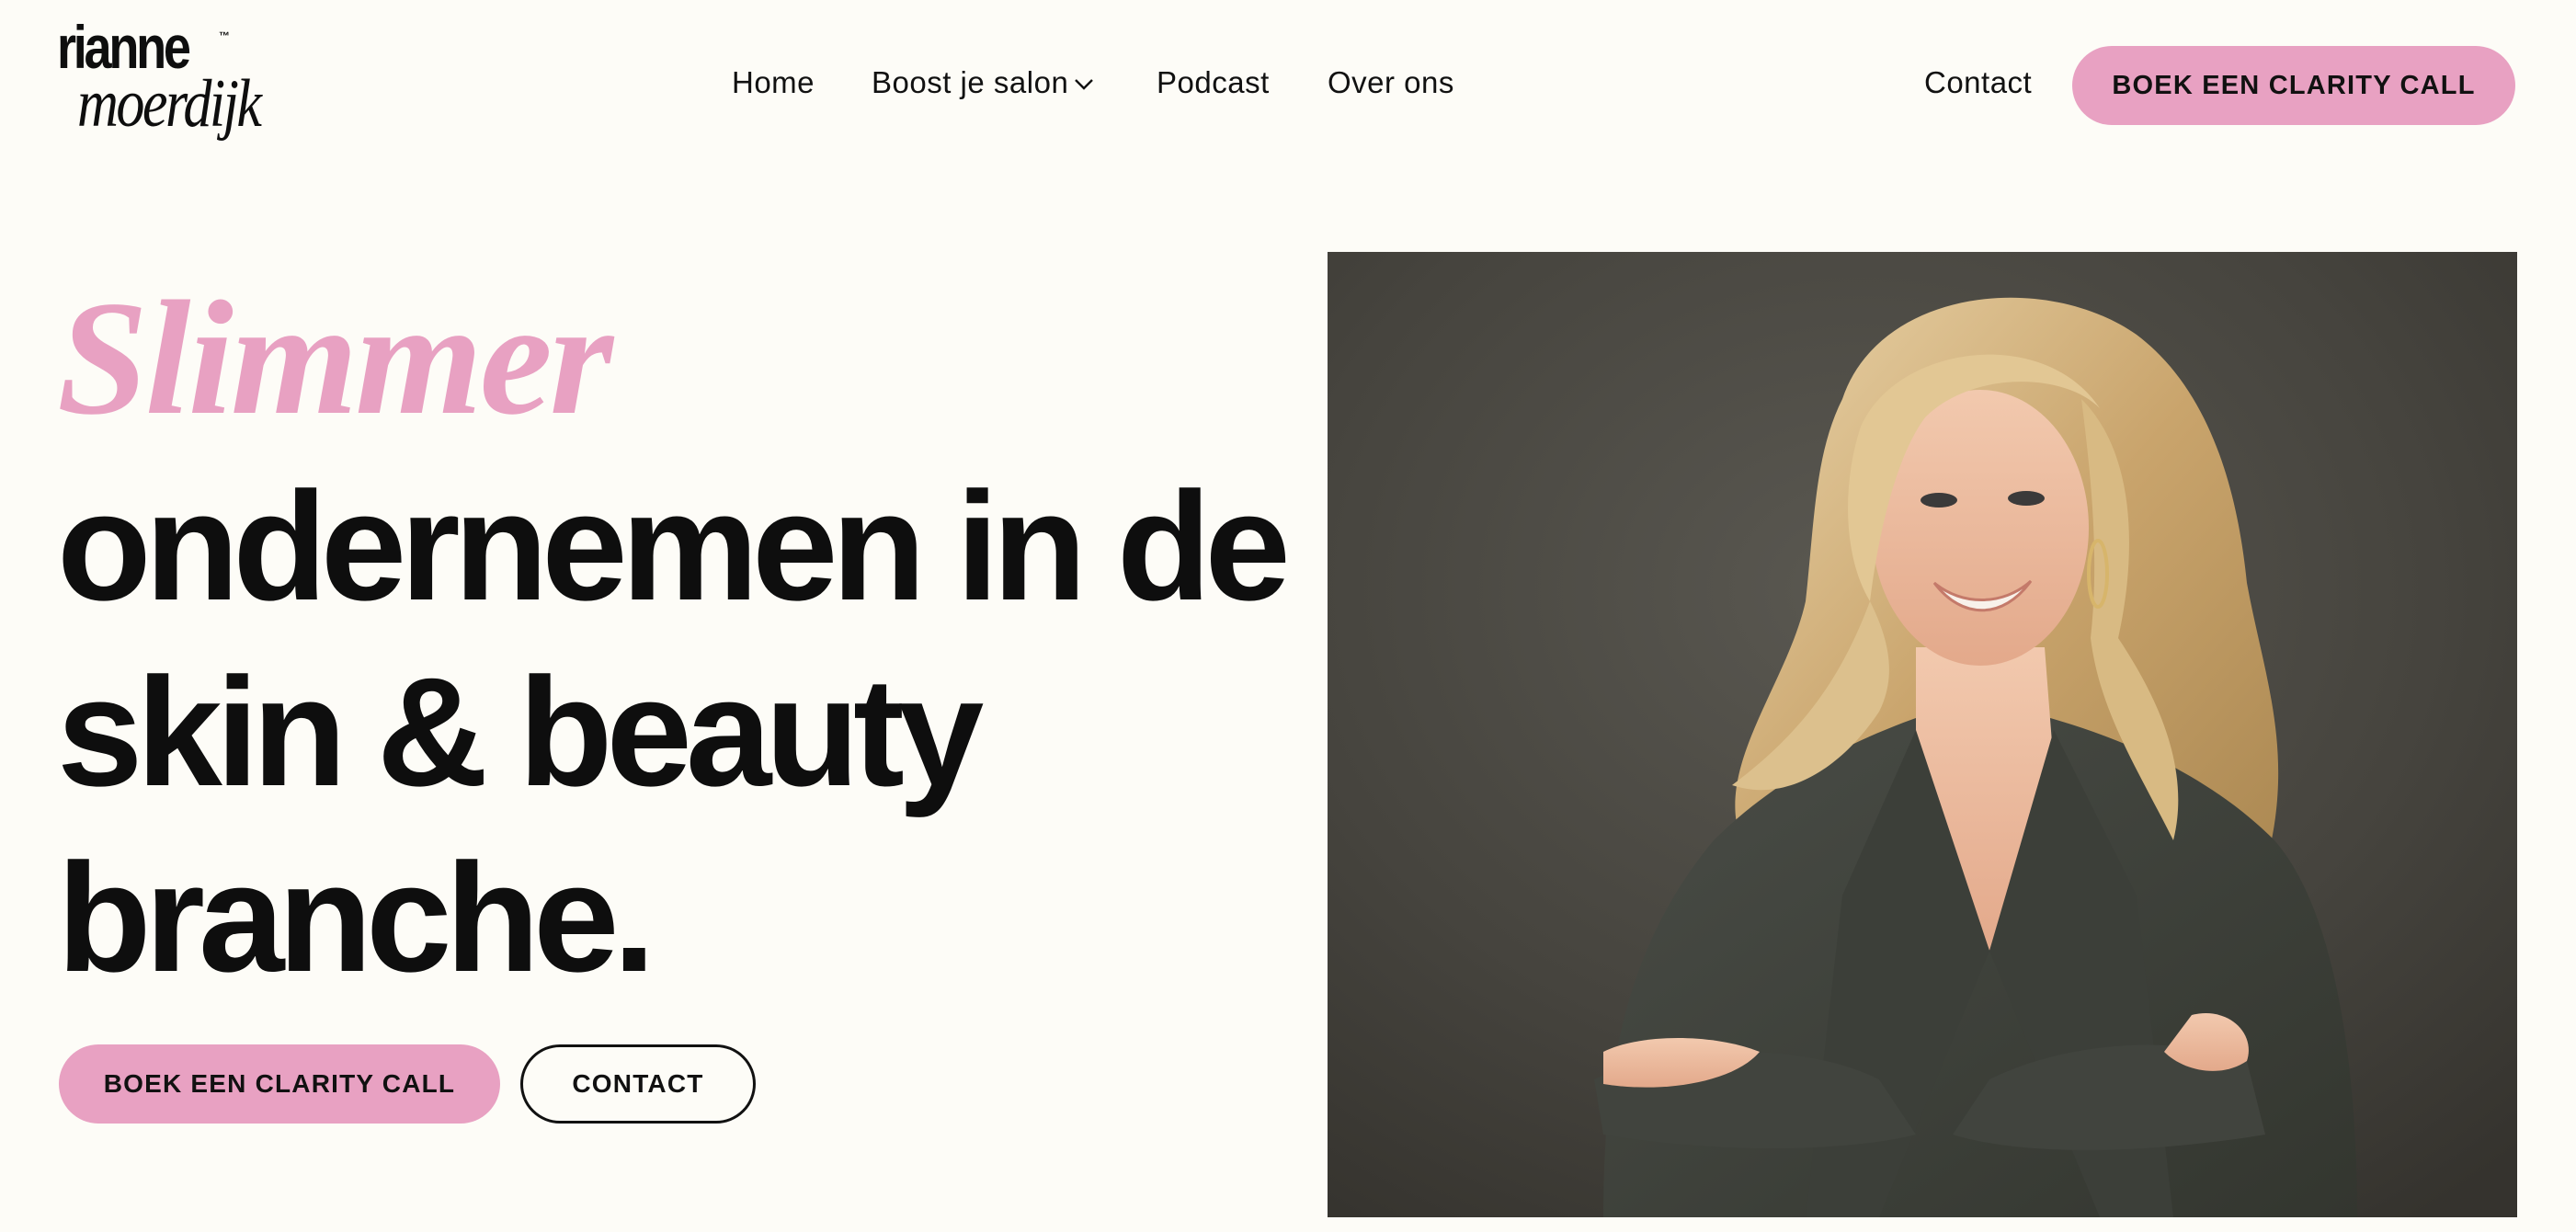 The height and width of the screenshot is (1232, 2576). I want to click on nav-item-boost-je-salon: Boost je salon, so click(984, 83).